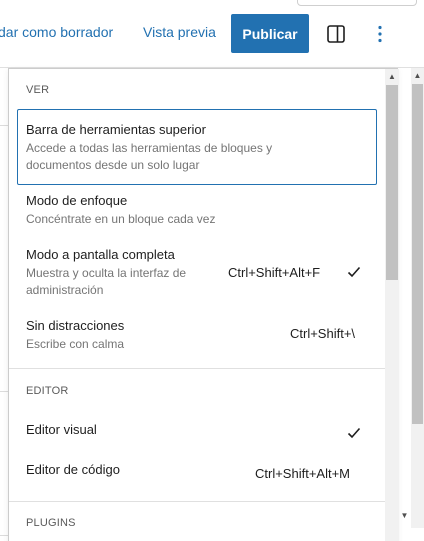 The width and height of the screenshot is (424, 541). I want to click on group-title-plugins: PLUGINS, so click(51, 523).